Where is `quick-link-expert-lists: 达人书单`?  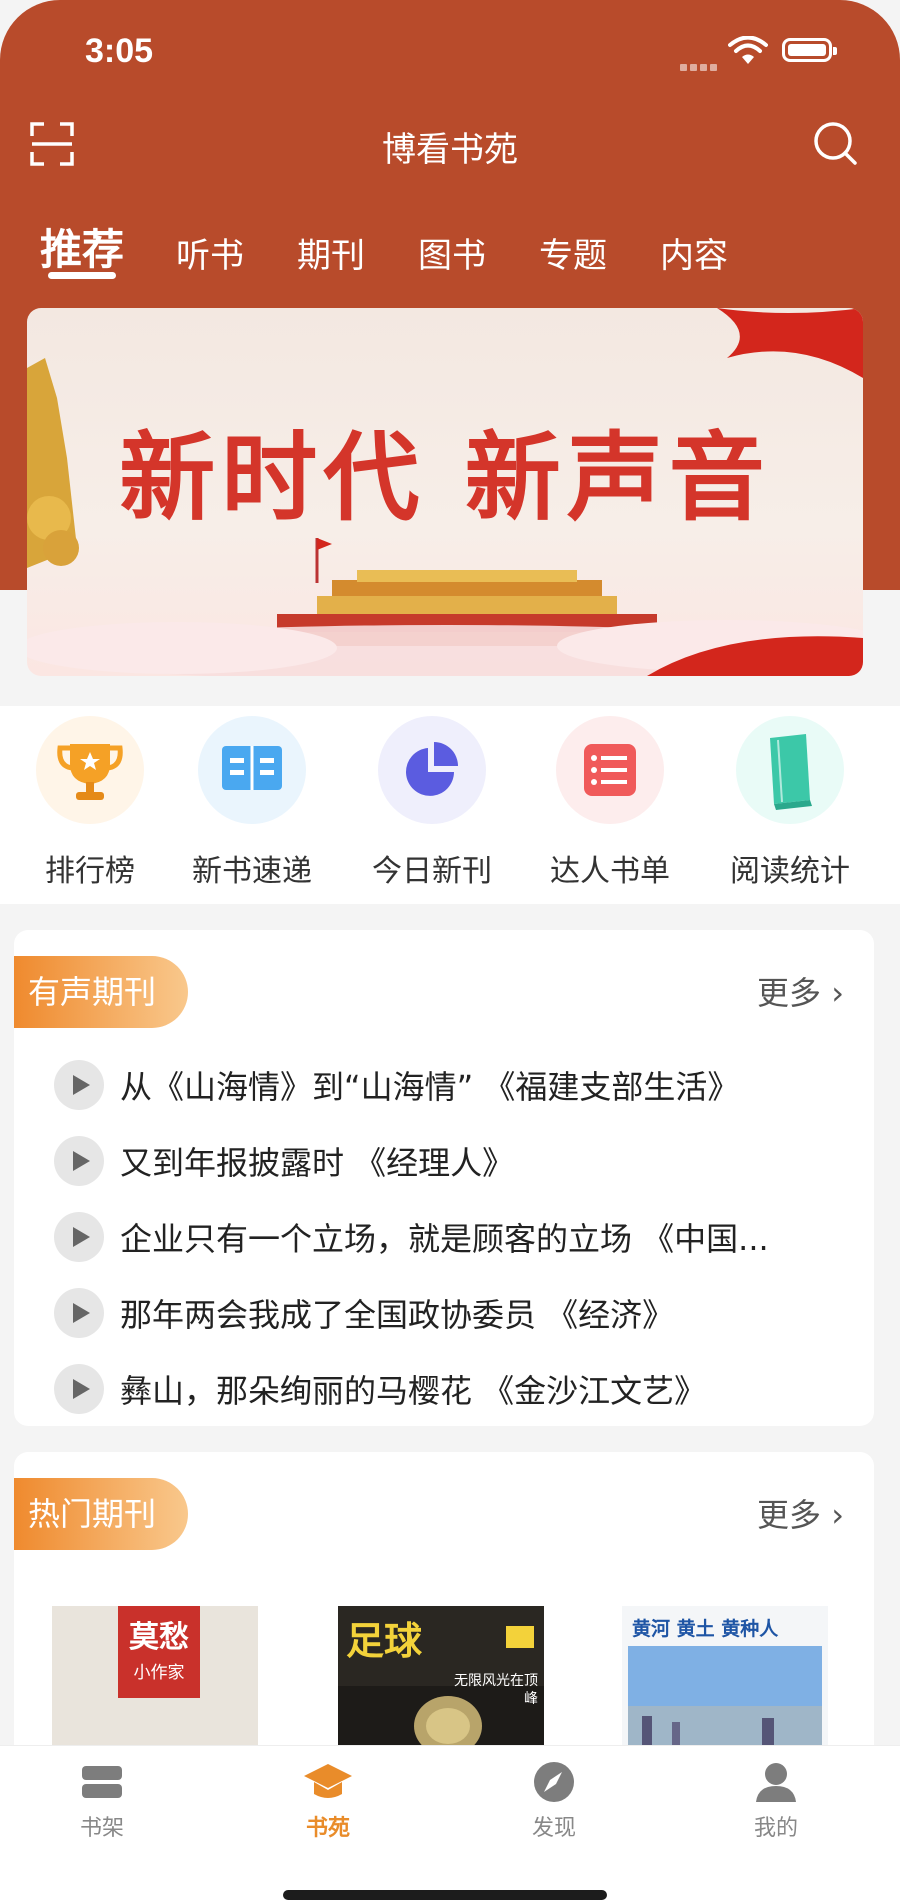
quick-link-expert-lists: 达人书单 is located at coordinates (610, 803).